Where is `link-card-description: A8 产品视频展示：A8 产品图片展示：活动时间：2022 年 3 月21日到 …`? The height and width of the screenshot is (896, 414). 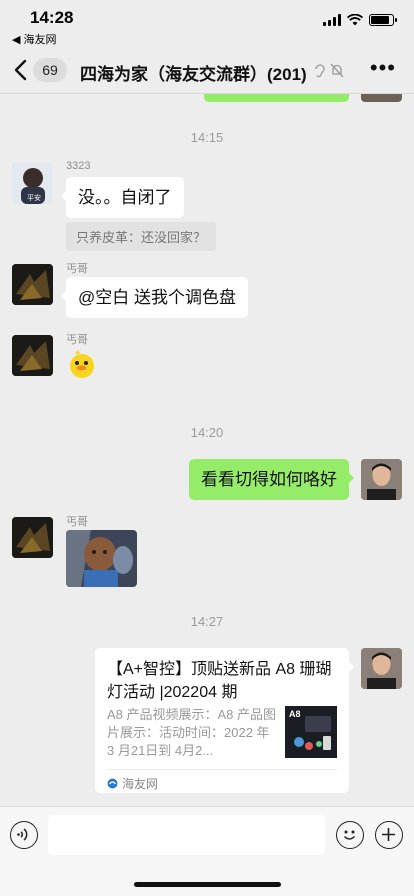
link-card-description: A8 产品视频展示：A8 产品图片展示：活动时间：2022 年 3 月21日到 … is located at coordinates (192, 732).